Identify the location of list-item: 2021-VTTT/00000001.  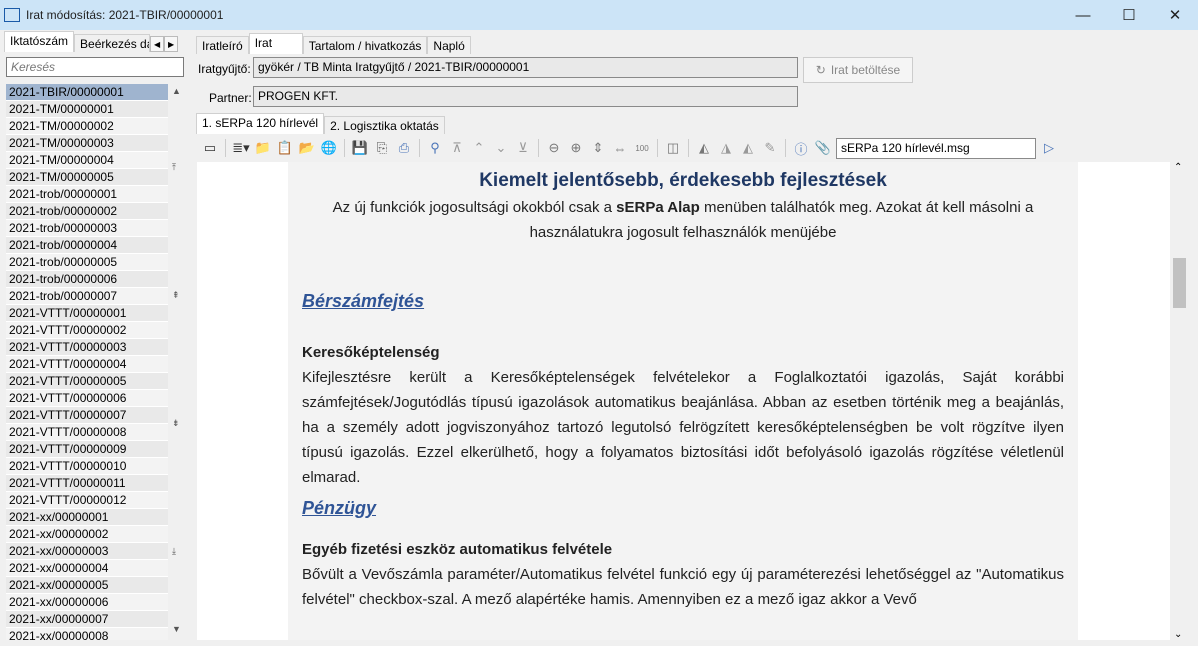
(87, 313).